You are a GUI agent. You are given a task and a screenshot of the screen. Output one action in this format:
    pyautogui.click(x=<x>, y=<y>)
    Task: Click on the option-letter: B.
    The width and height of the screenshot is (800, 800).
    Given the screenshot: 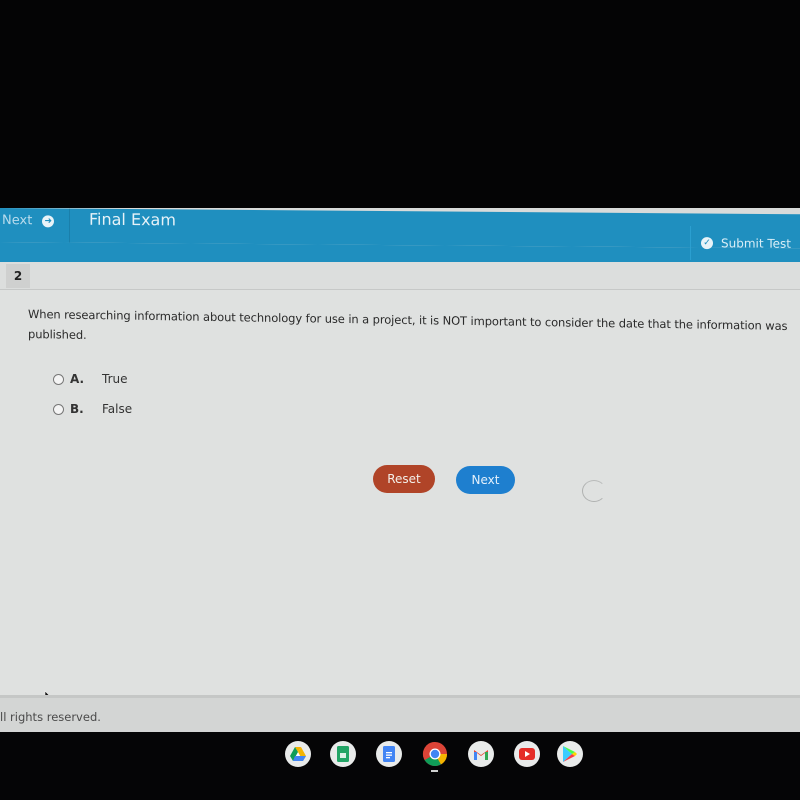 What is the action you would take?
    pyautogui.click(x=77, y=409)
    